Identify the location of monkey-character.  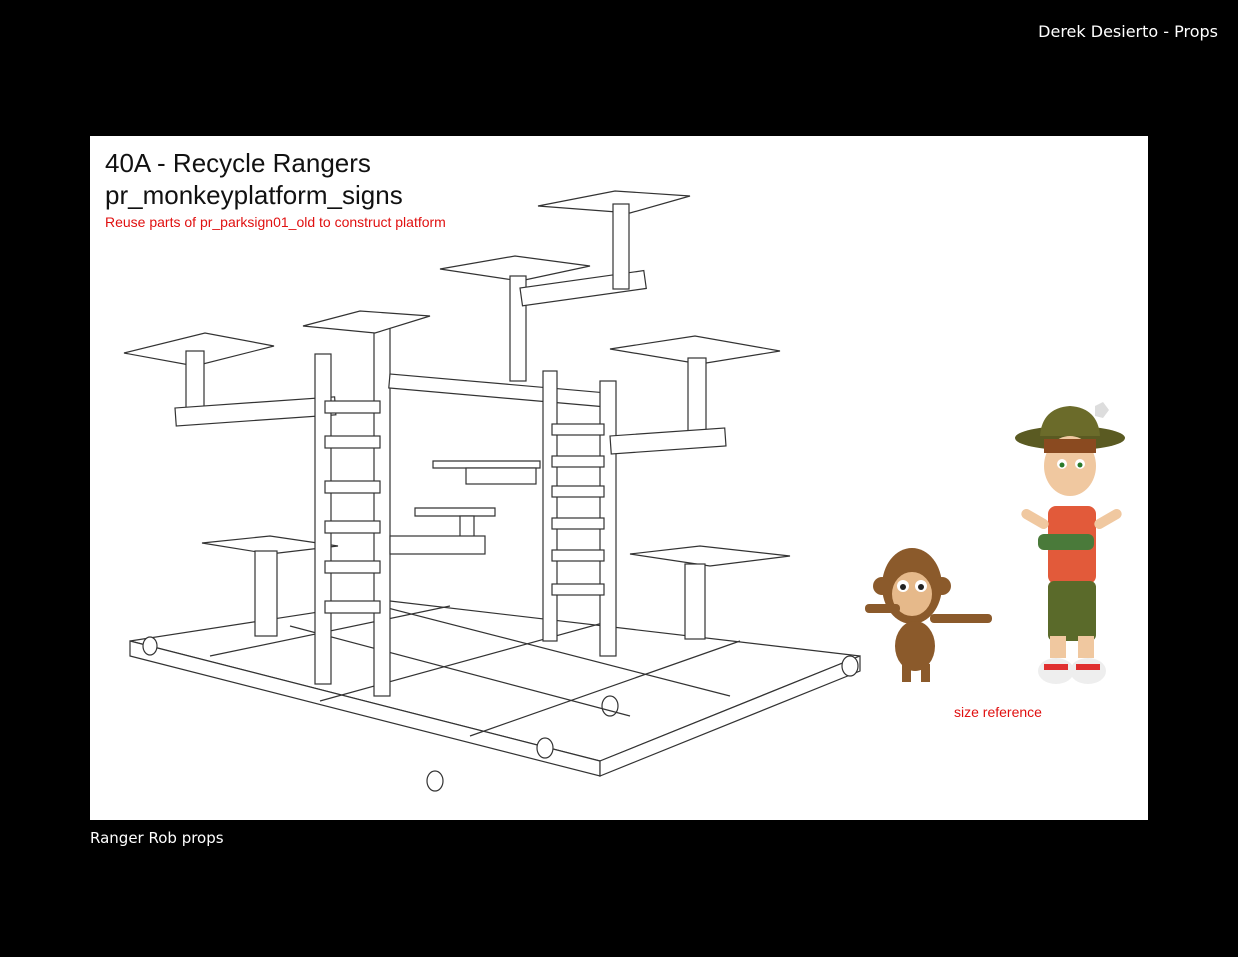
(928, 615).